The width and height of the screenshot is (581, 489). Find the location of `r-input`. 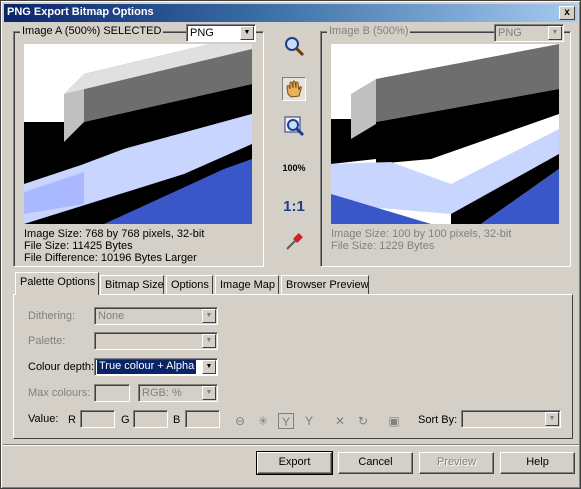

r-input is located at coordinates (97, 419).